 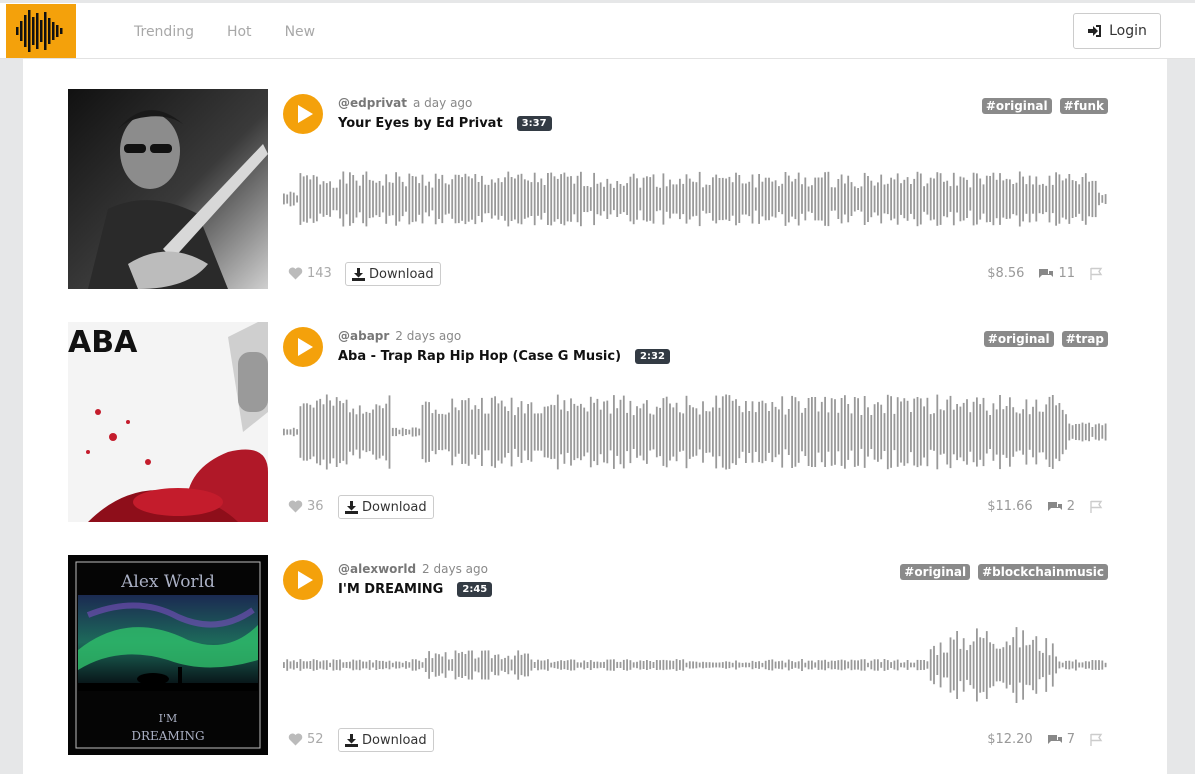 What do you see at coordinates (1043, 572) in the screenshot?
I see `tag-blockchainmusic: #blockchainmusic` at bounding box center [1043, 572].